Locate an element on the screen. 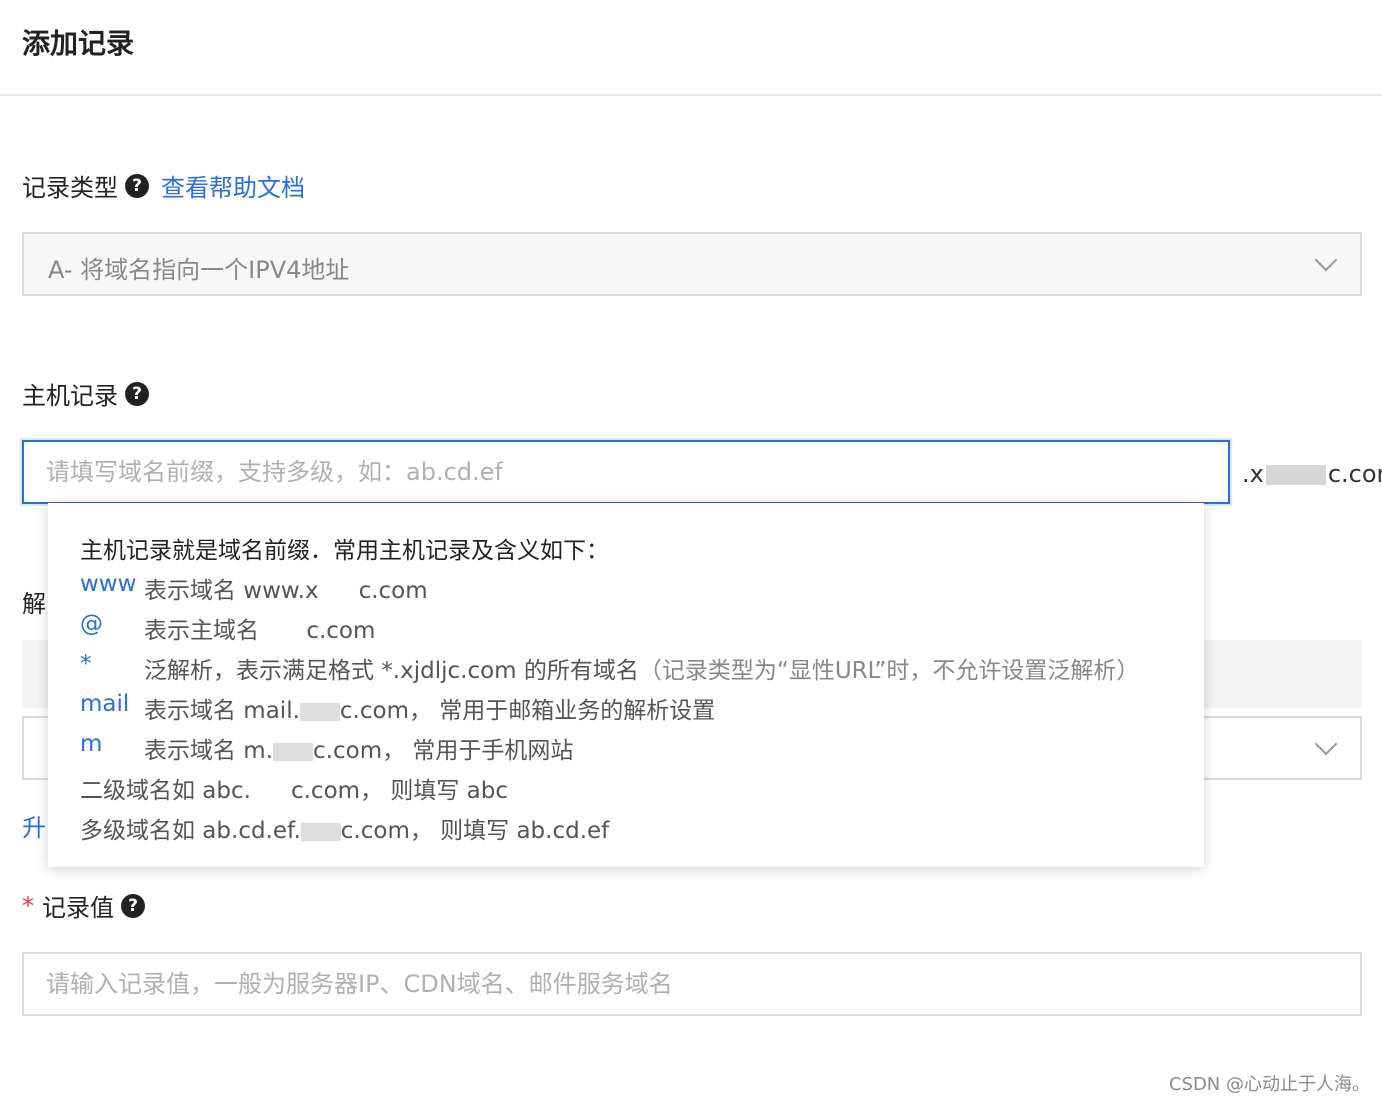 Image resolution: width=1382 pixels, height=1104 pixels. help-doc-link: 查看帮助文档 is located at coordinates (233, 185).